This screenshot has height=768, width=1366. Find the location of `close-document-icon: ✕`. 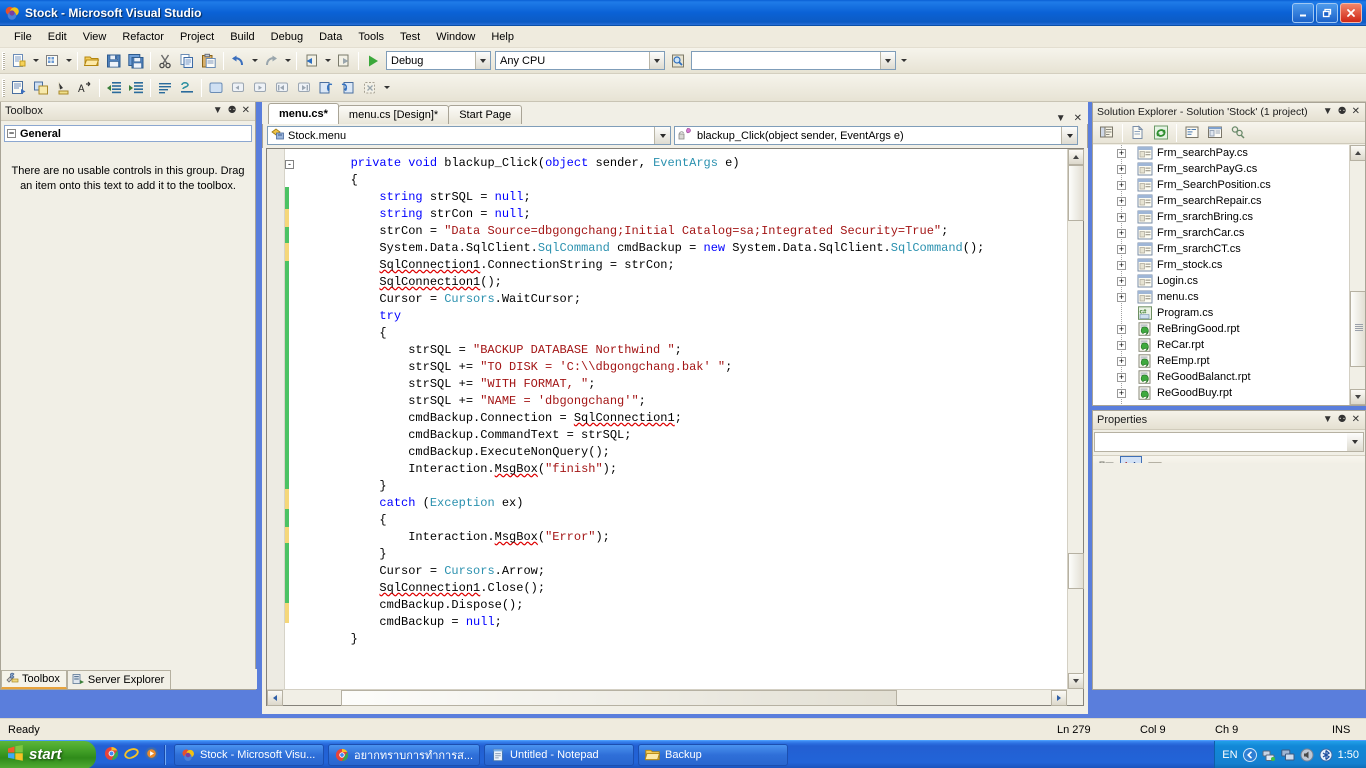

close-document-icon: ✕ is located at coordinates (1078, 119).